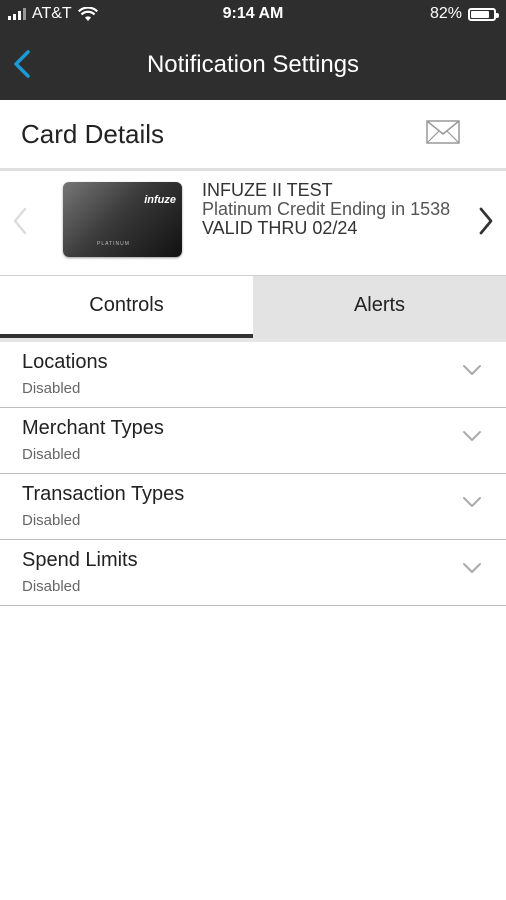 The image size is (506, 900). What do you see at coordinates (253, 441) in the screenshot?
I see `control-item-merchant-types: Merchant Types Disabled` at bounding box center [253, 441].